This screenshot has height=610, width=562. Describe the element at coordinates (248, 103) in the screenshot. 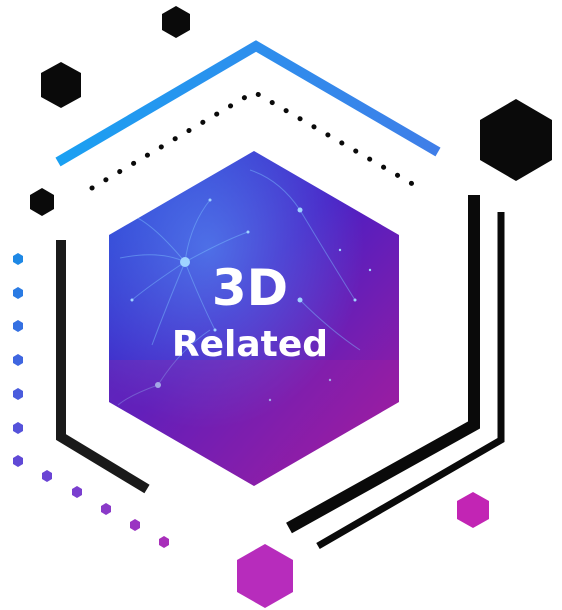

I see `blue-chevron-line` at that location.